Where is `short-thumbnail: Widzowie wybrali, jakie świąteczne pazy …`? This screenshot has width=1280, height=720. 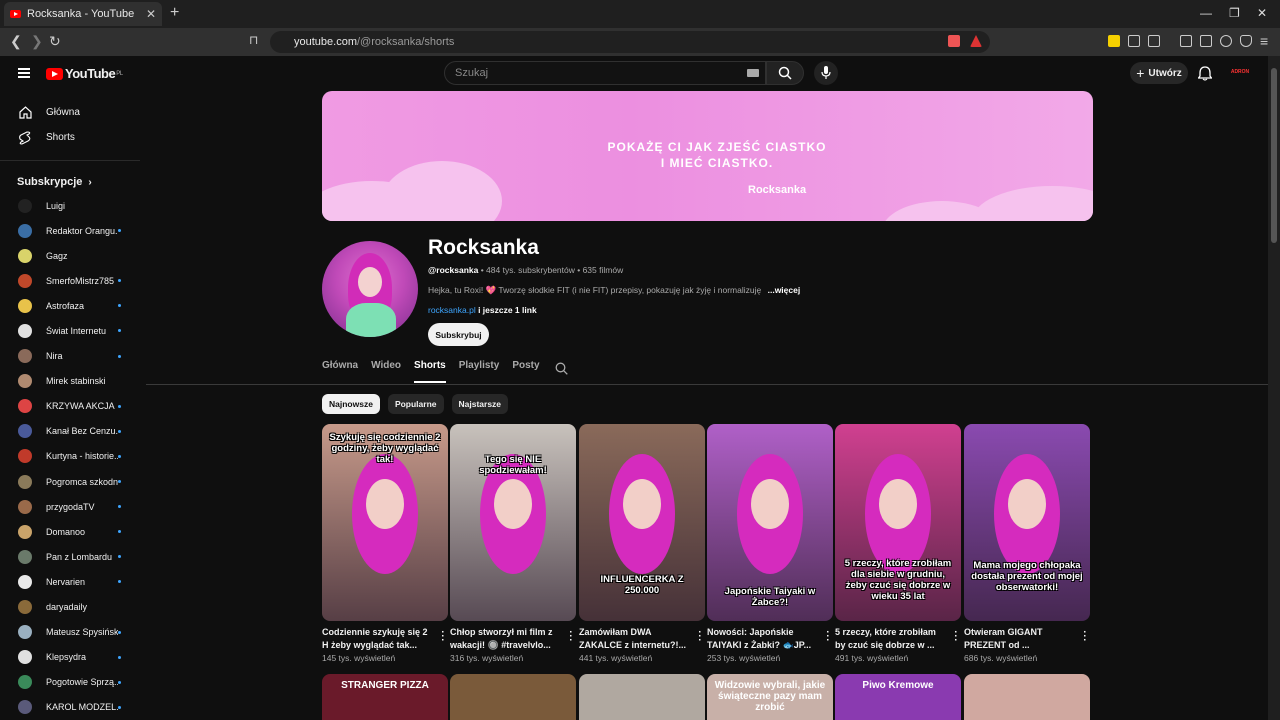
short-thumbnail: Widzowie wybrali, jakie świąteczne pazy … is located at coordinates (770, 697).